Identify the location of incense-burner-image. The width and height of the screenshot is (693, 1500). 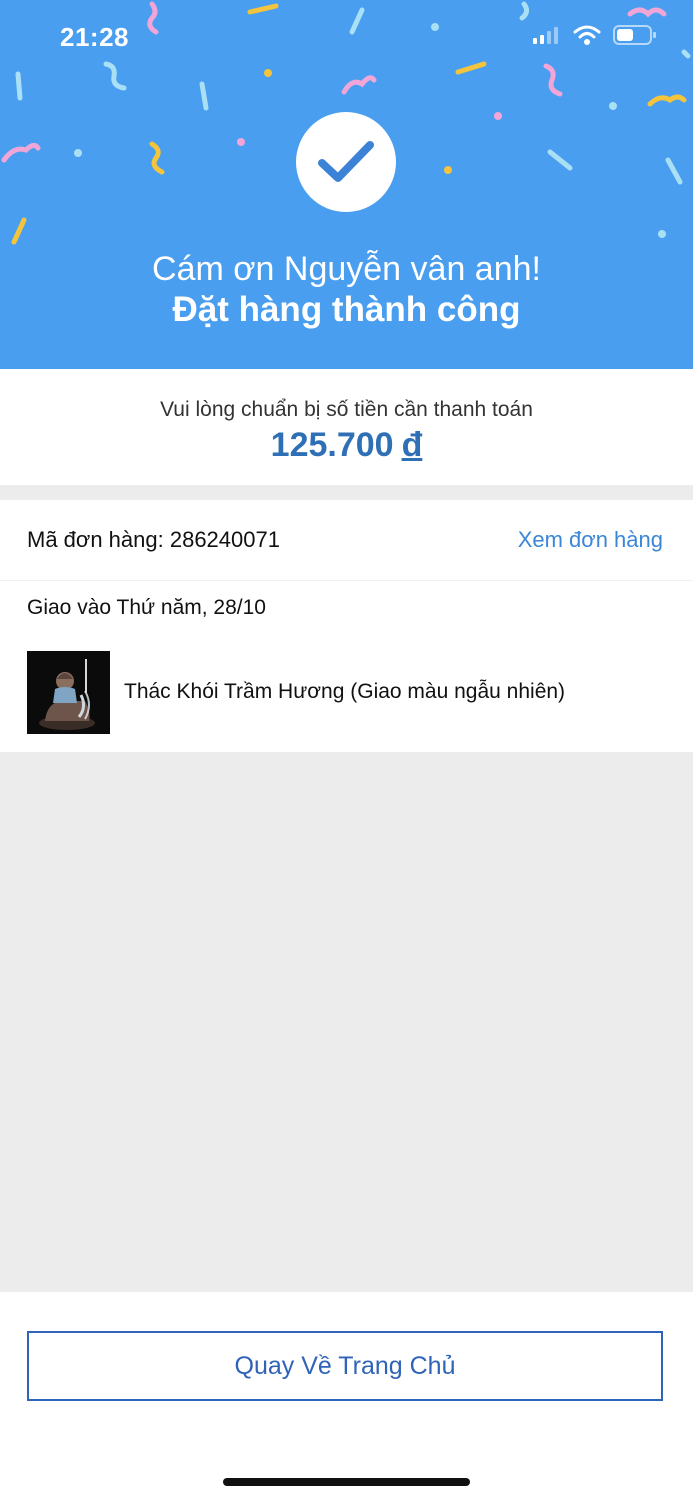
(68, 692).